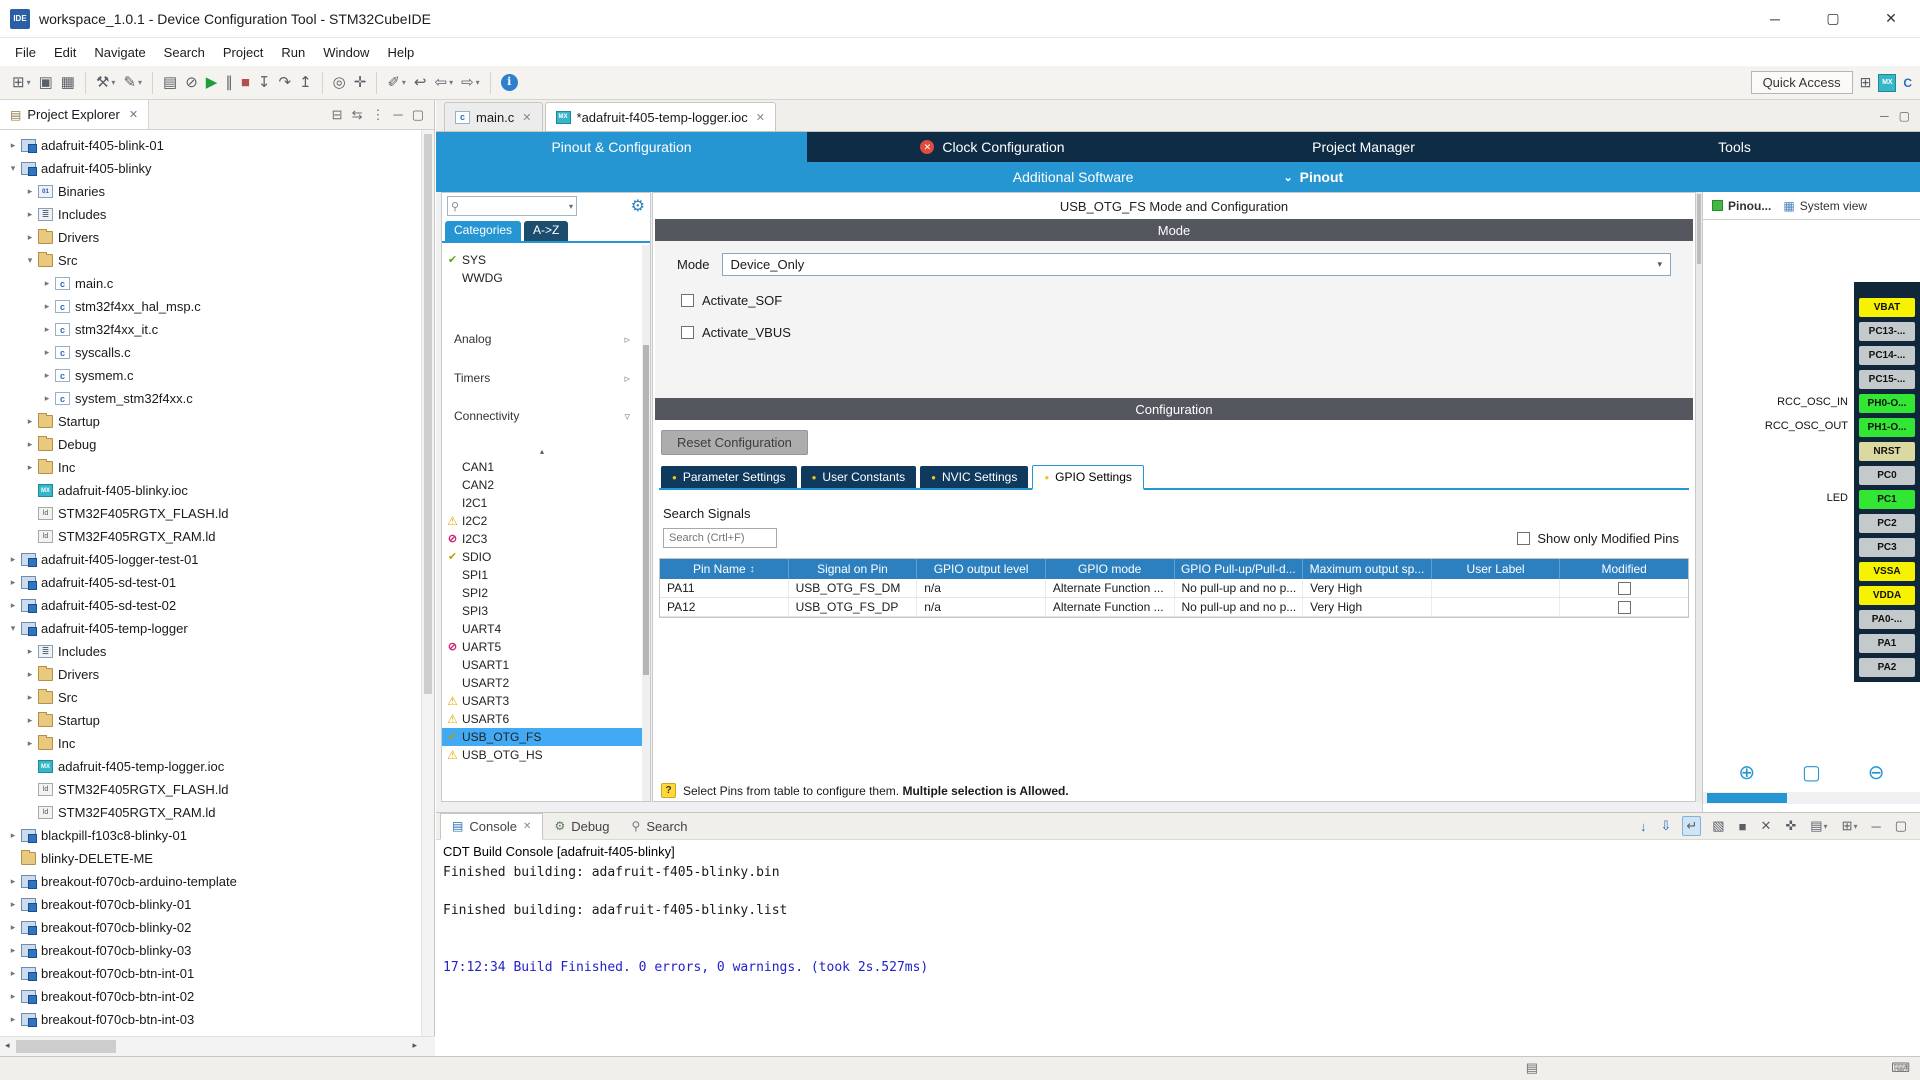 This screenshot has height=1080, width=1920. Describe the element at coordinates (546, 231) in the screenshot. I see `peripheral-tab-a-z: A->Z` at that location.